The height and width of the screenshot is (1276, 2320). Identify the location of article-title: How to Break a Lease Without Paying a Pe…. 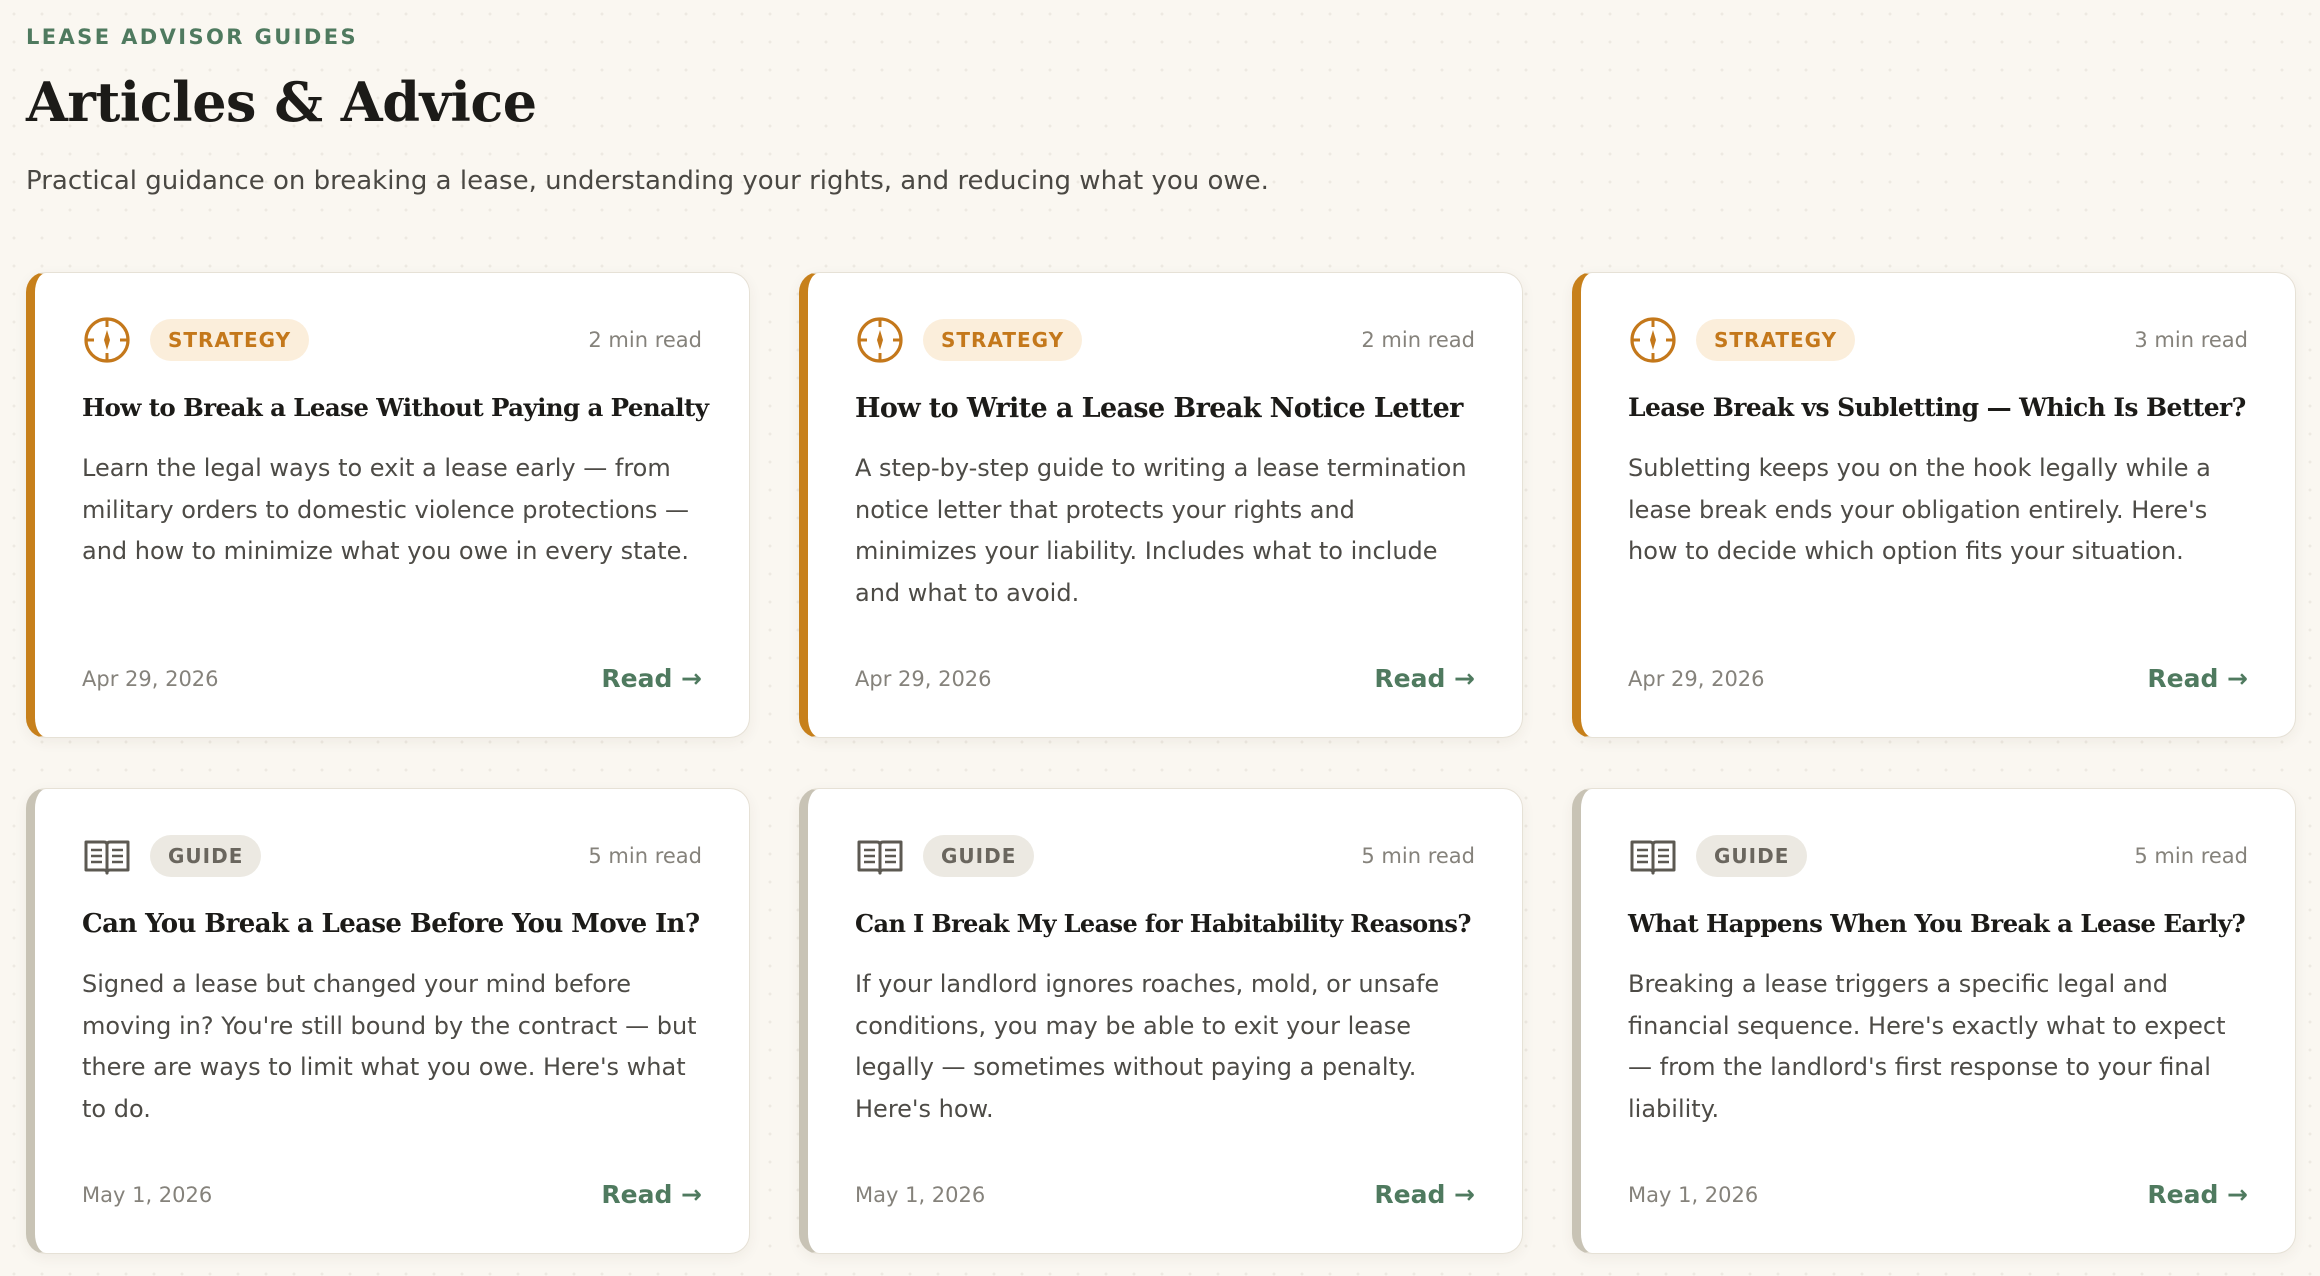
(395, 407).